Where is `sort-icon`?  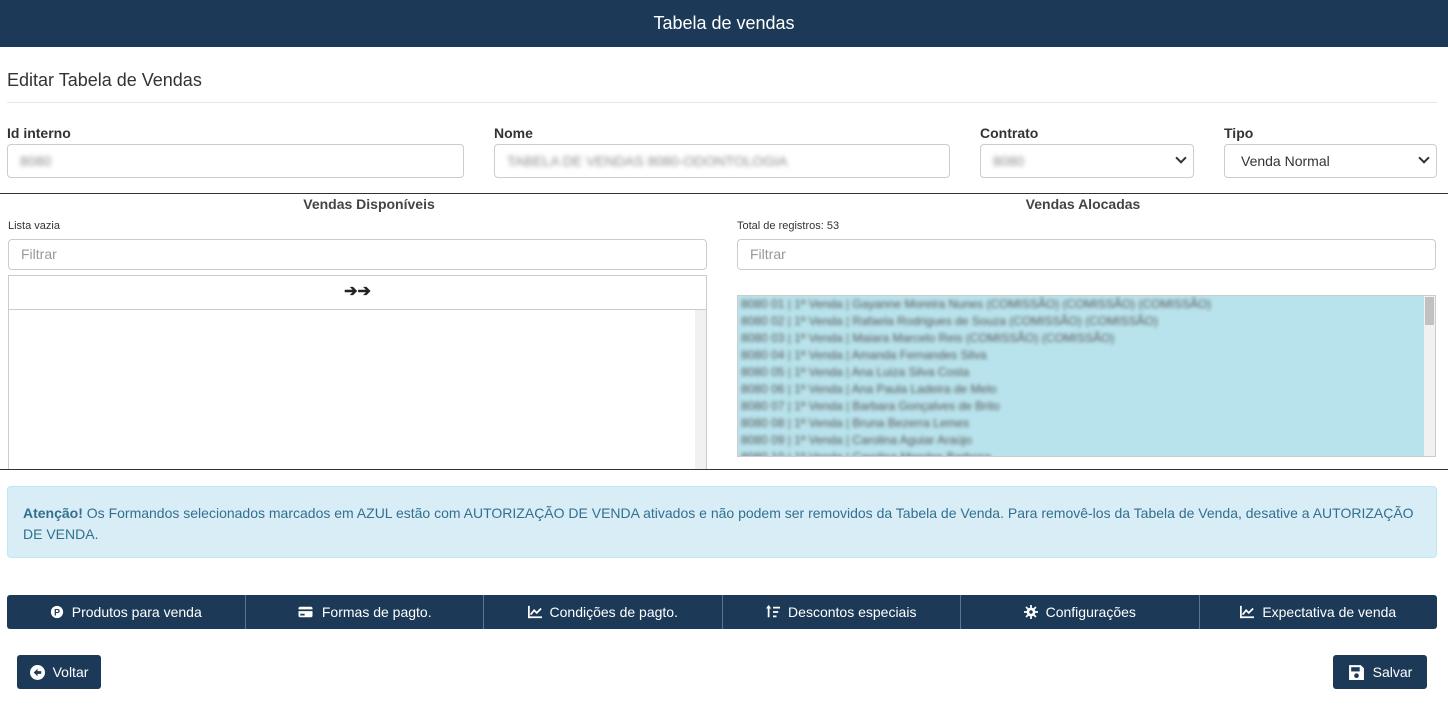
sort-icon is located at coordinates (773, 611).